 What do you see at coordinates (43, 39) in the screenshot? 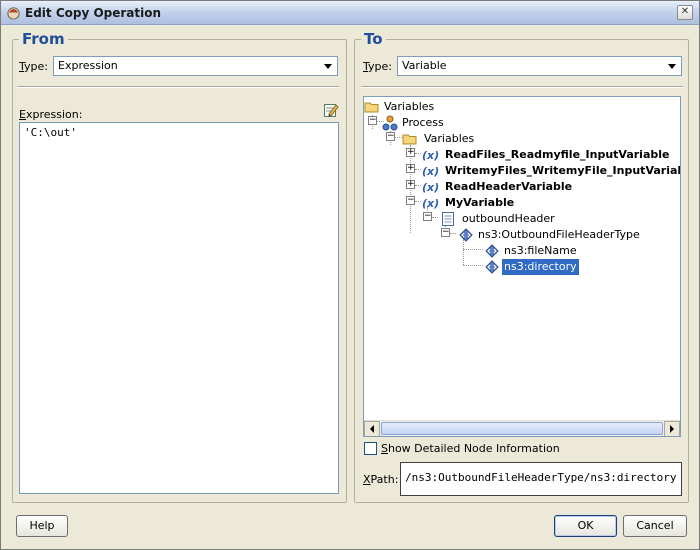
I see `from-legend: From` at bounding box center [43, 39].